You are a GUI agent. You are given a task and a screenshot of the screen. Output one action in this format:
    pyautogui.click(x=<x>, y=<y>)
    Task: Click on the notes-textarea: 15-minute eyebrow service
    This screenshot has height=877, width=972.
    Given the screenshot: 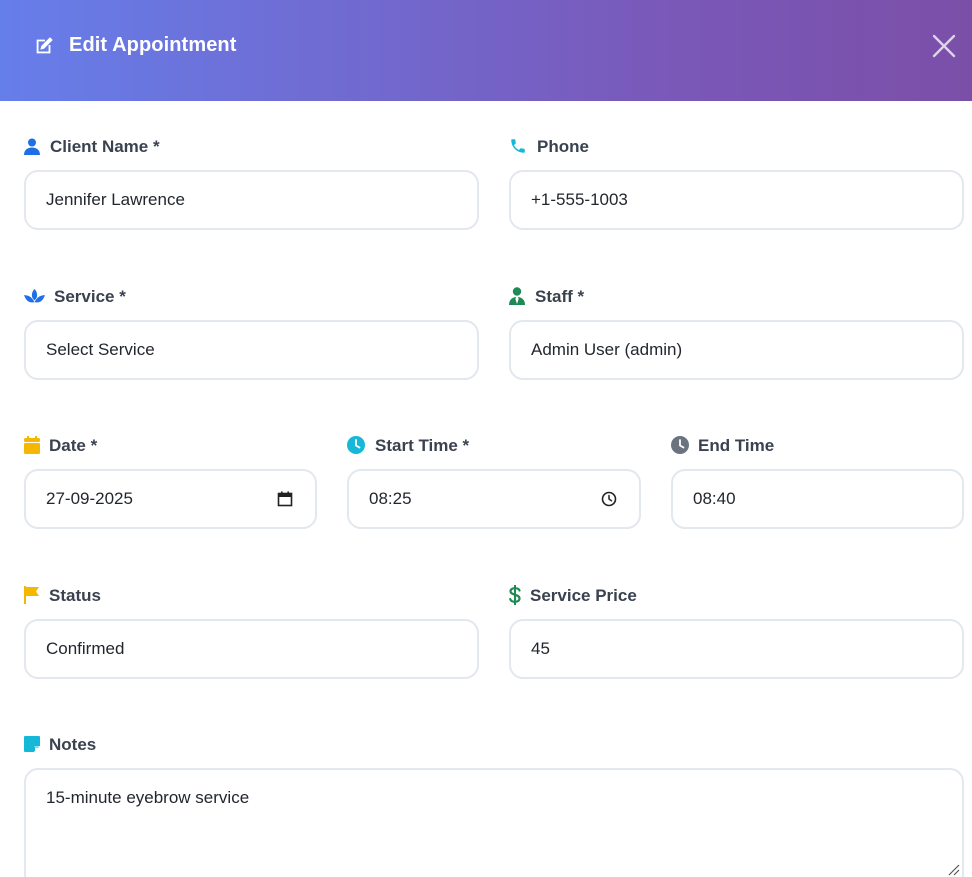 What is the action you would take?
    pyautogui.click(x=494, y=822)
    